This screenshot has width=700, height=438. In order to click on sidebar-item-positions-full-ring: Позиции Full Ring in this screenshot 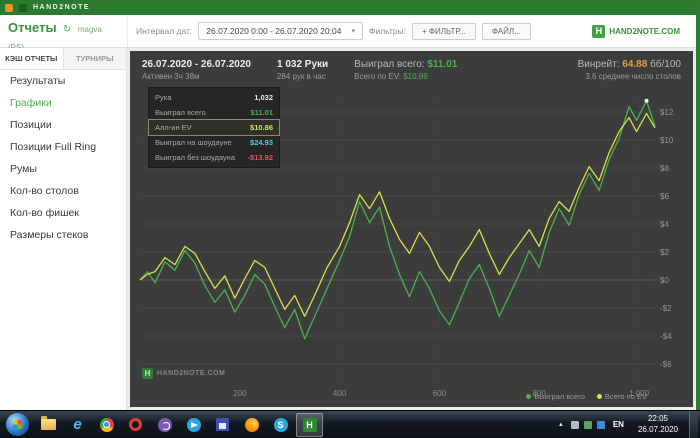, I will do `click(63, 147)`.